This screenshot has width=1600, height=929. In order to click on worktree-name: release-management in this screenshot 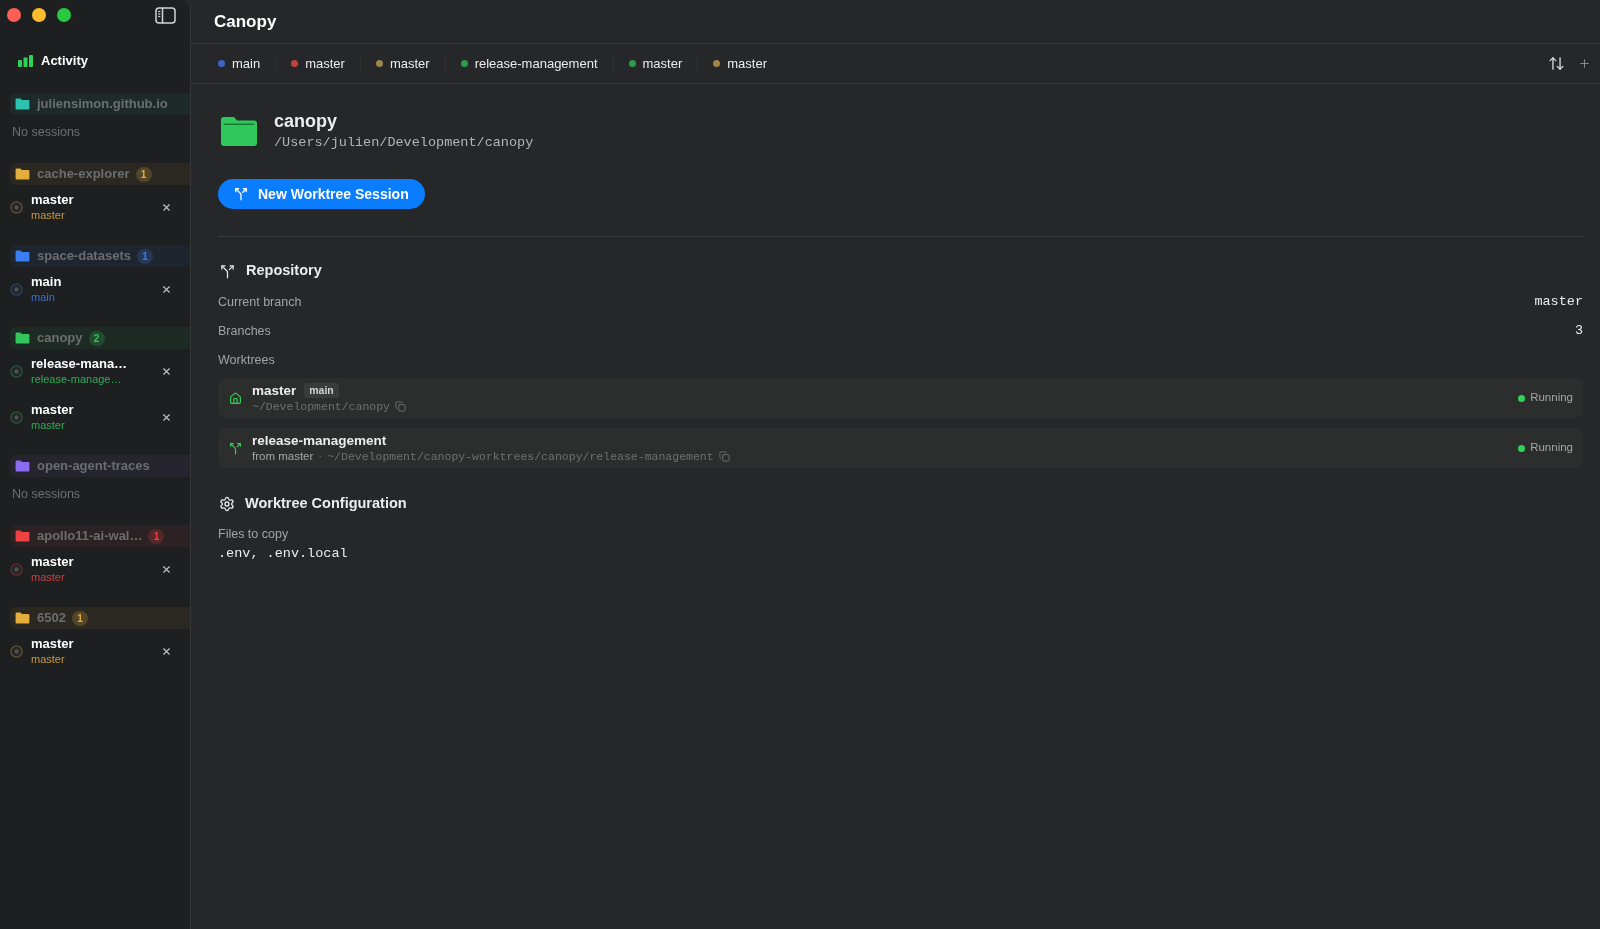, I will do `click(319, 440)`.